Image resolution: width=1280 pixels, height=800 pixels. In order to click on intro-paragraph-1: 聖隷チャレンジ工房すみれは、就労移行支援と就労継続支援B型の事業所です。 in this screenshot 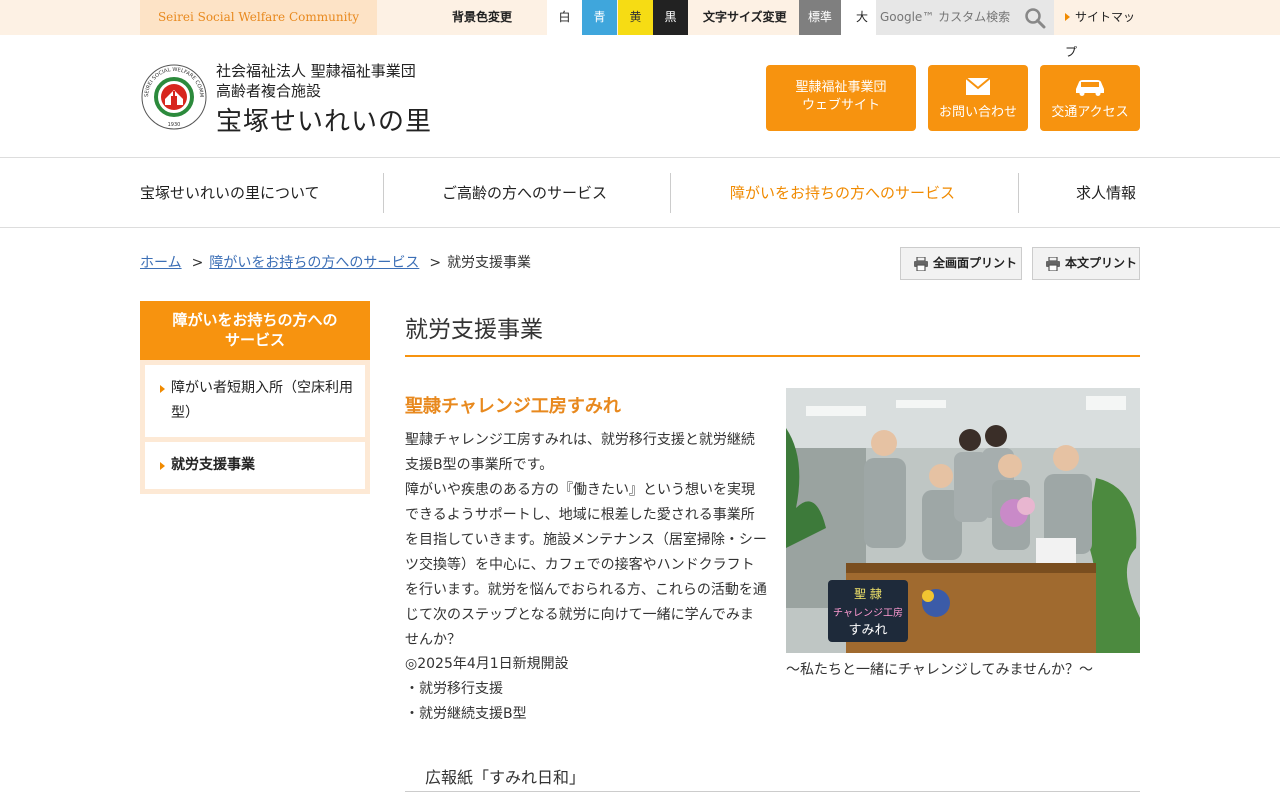, I will do `click(580, 452)`.